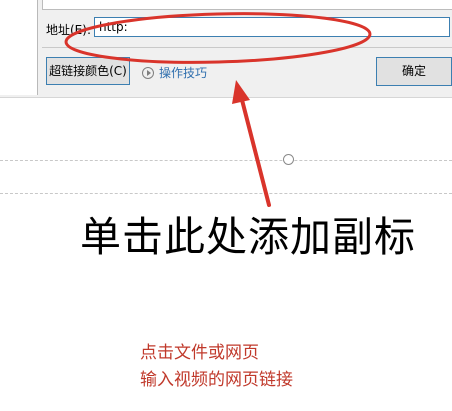 The width and height of the screenshot is (452, 411). What do you see at coordinates (68, 30) in the screenshot?
I see `address-label: 地址(E):` at bounding box center [68, 30].